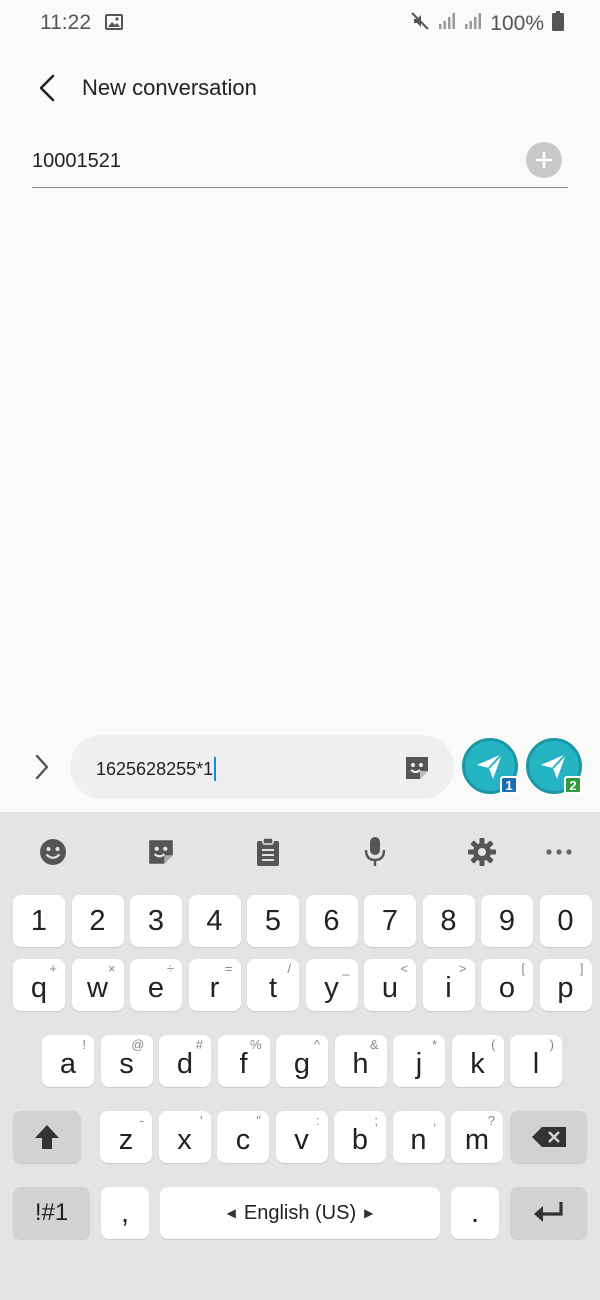 Image resolution: width=600 pixels, height=1300 pixels. What do you see at coordinates (39, 921) in the screenshot?
I see `key-1: 1` at bounding box center [39, 921].